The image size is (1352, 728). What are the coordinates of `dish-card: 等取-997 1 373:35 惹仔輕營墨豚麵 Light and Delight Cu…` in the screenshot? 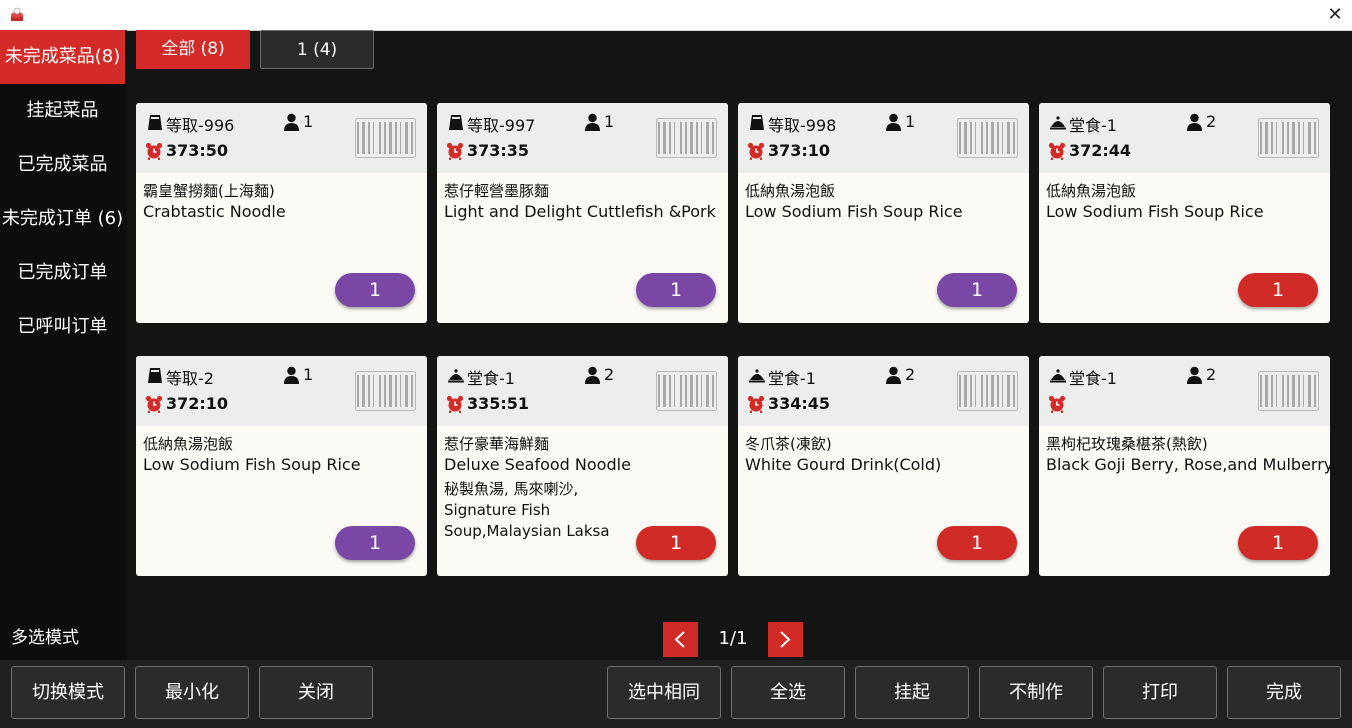 It's located at (582, 213).